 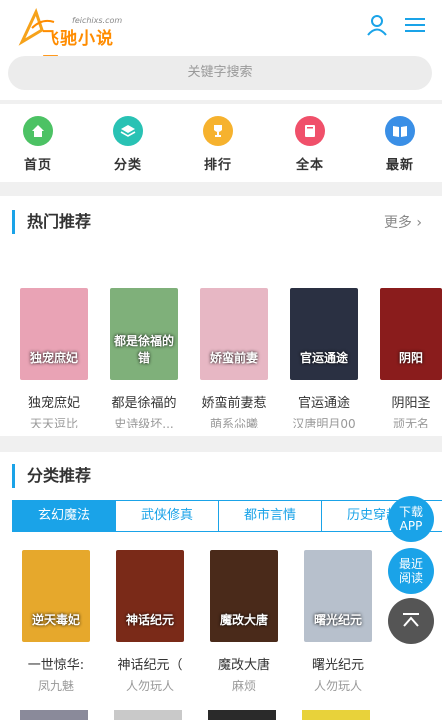 What do you see at coordinates (150, 596) in the screenshot?
I see `book-cover: 神话纪元` at bounding box center [150, 596].